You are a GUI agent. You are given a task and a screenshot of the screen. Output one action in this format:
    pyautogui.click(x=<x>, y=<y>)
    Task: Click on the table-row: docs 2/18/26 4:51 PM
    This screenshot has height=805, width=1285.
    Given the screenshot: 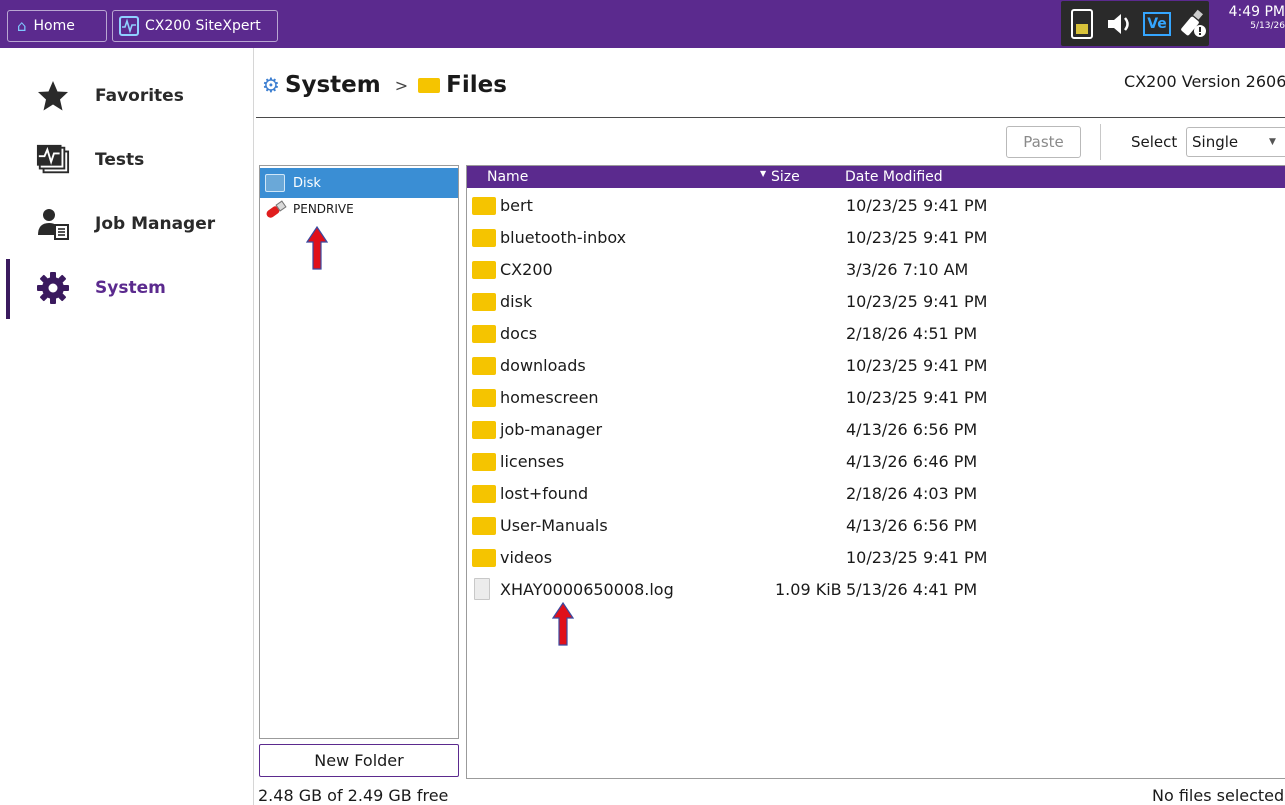 What is the action you would take?
    pyautogui.click(x=876, y=334)
    